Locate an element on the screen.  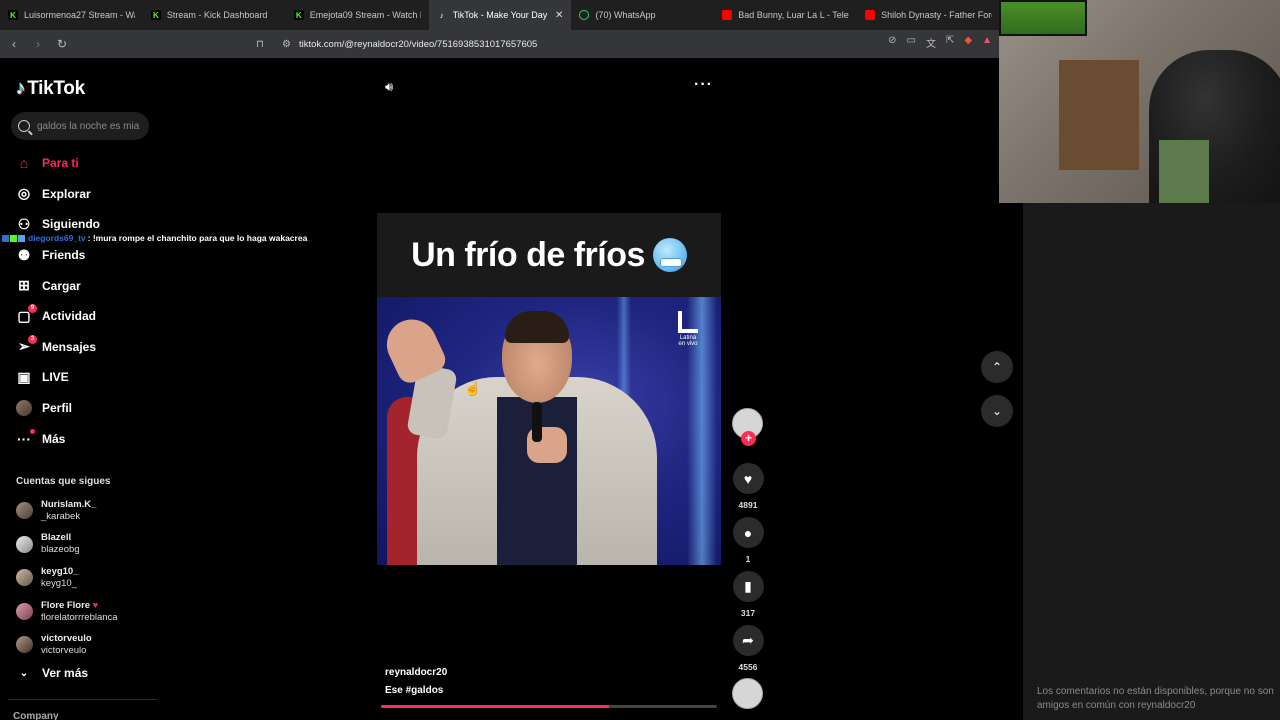
youtube-icon is located at coordinates (727, 15).